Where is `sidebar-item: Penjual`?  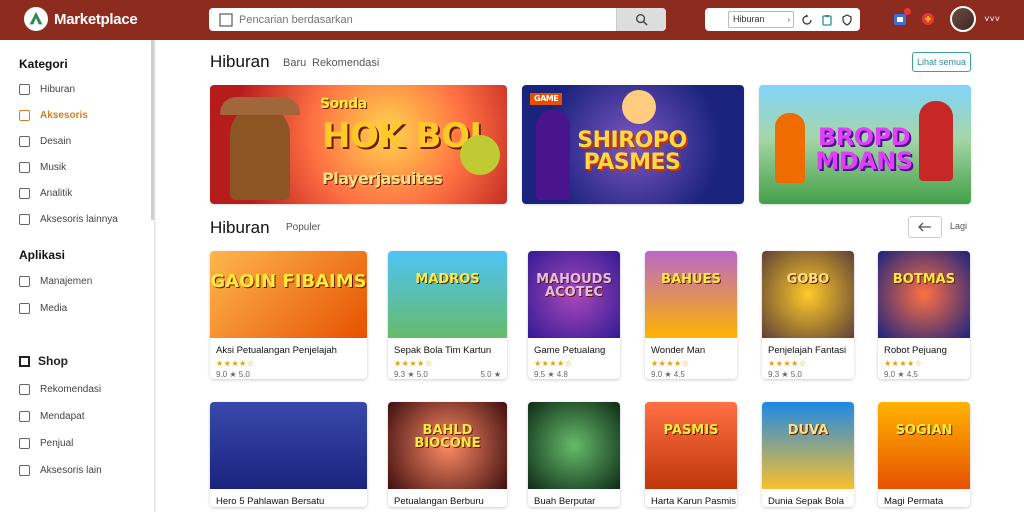
sidebar-item: Penjual is located at coordinates (46, 443).